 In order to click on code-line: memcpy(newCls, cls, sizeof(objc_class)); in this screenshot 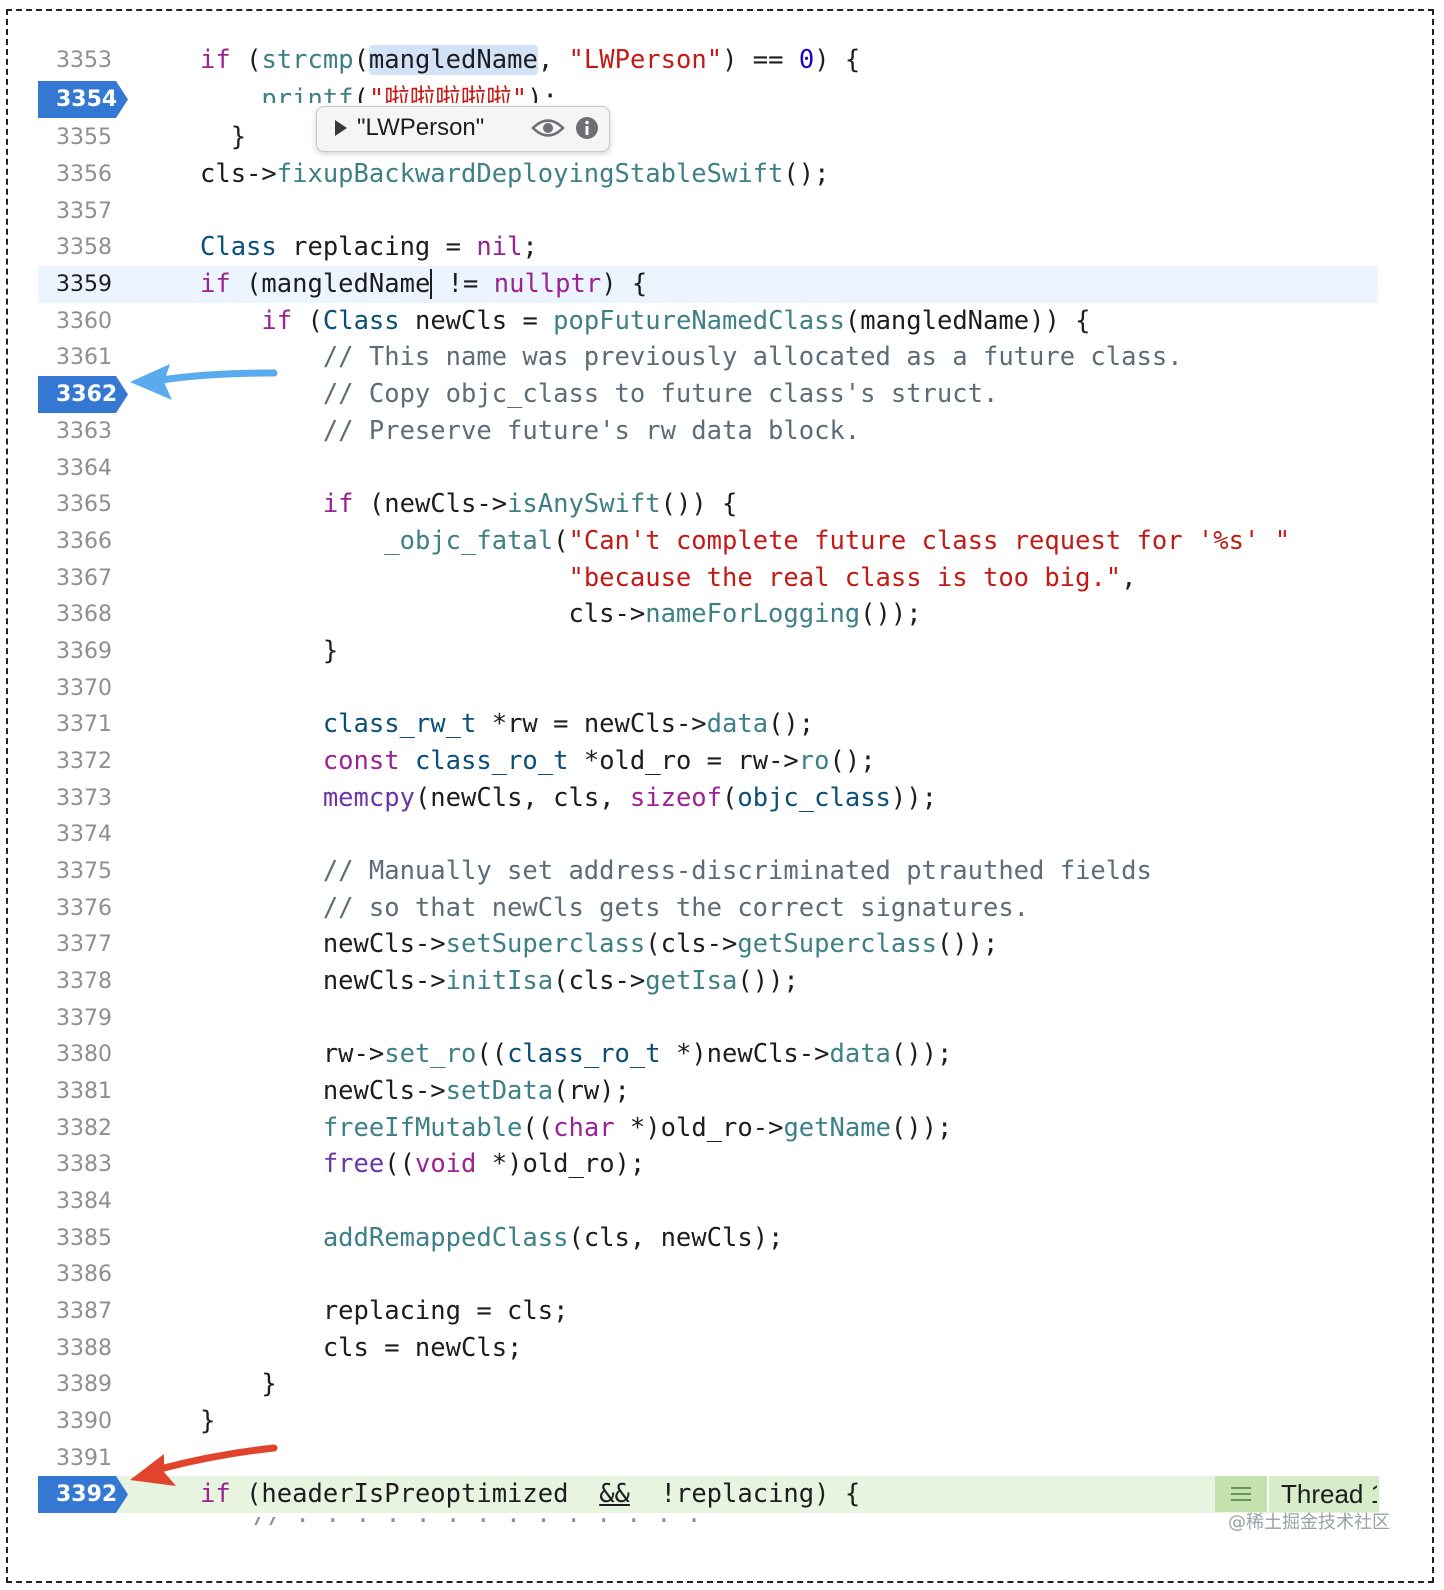, I will do `click(629, 798)`.